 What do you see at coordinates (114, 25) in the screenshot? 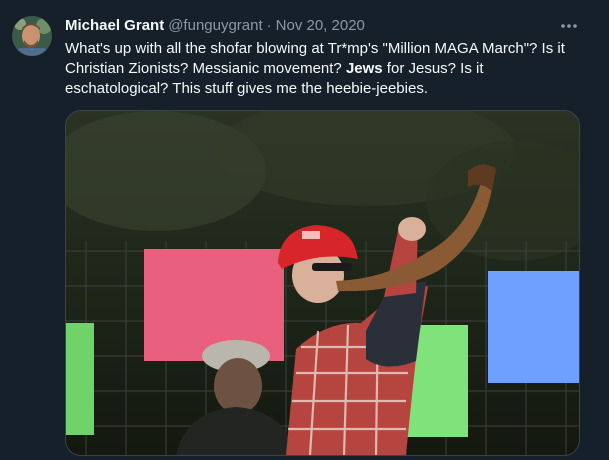
I see `author-name: Michael Grant` at bounding box center [114, 25].